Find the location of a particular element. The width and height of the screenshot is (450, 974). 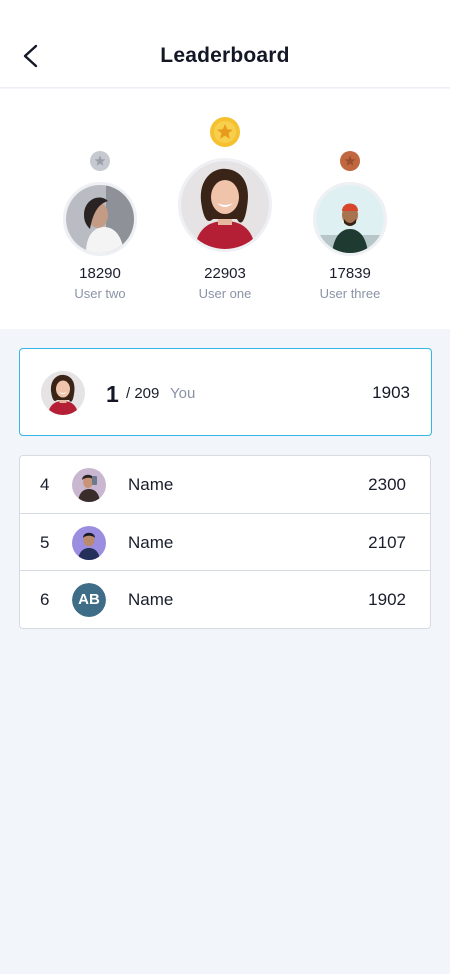

list-item: 4 Name 2300 is located at coordinates (225, 484).